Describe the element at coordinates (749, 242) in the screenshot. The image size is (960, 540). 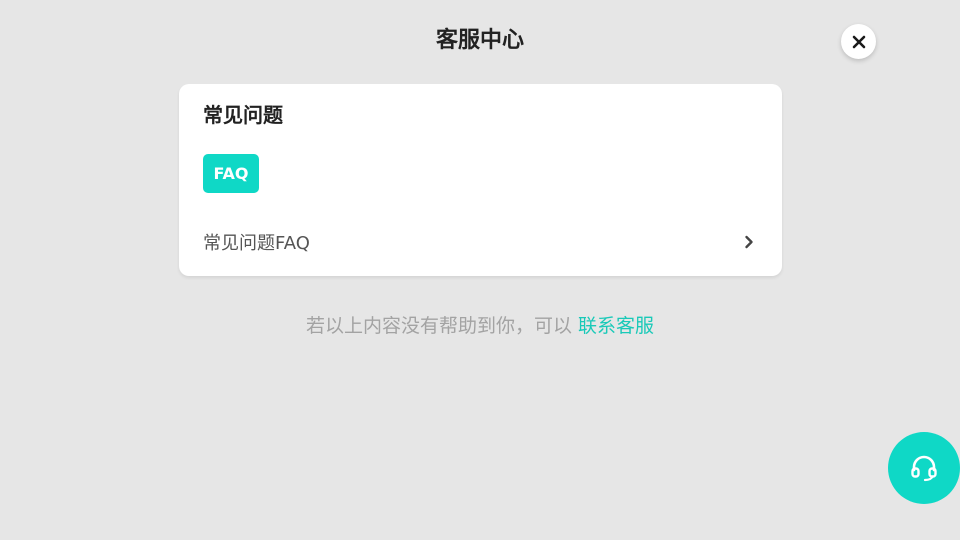
I see `chevron-right-icon` at that location.